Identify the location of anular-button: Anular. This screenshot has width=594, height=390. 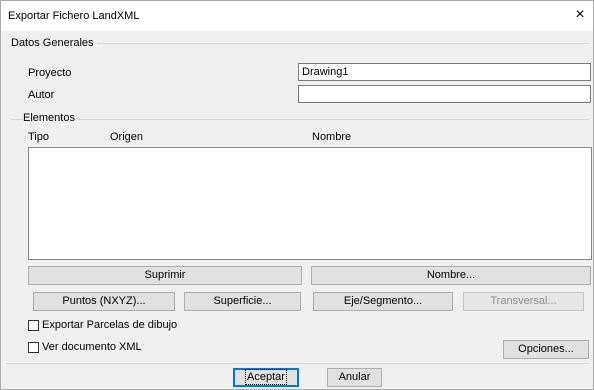
(354, 377).